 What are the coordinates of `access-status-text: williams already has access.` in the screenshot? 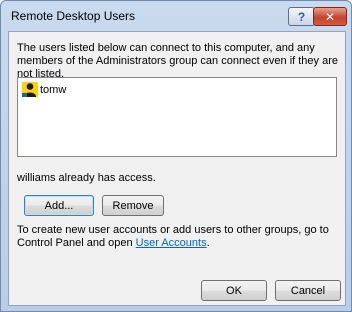 It's located at (86, 178).